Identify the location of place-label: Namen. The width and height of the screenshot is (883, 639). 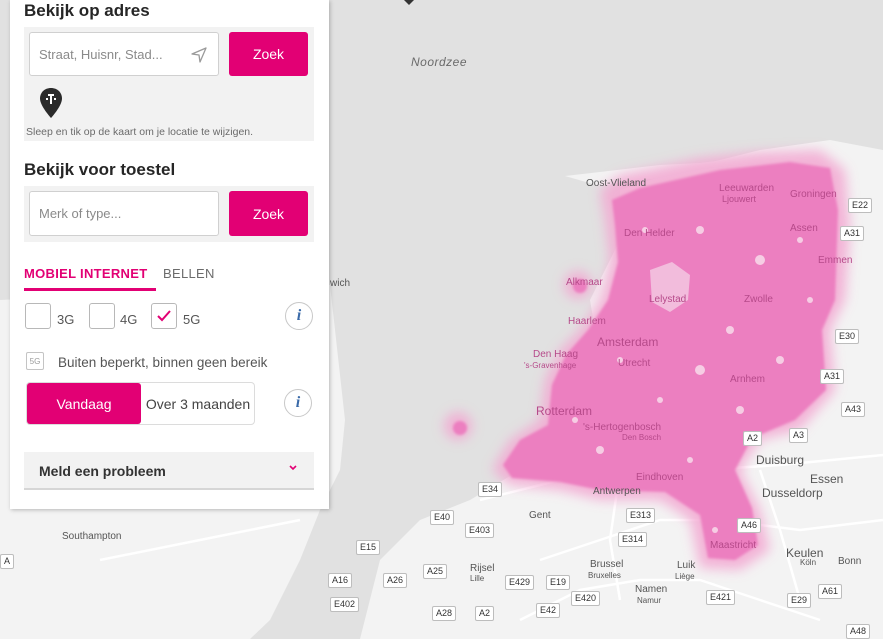
(651, 589).